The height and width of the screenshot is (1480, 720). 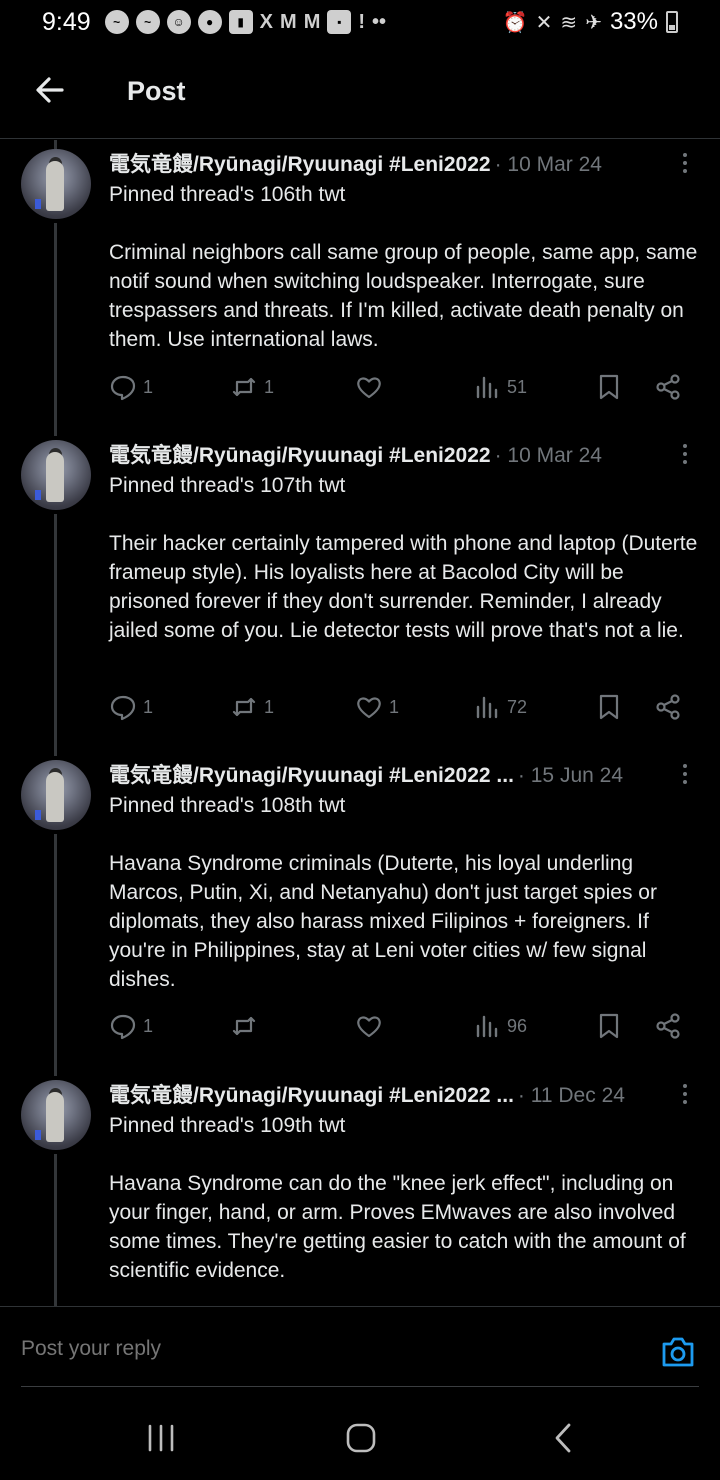 I want to click on more-notifications-icon: ••, so click(x=379, y=21).